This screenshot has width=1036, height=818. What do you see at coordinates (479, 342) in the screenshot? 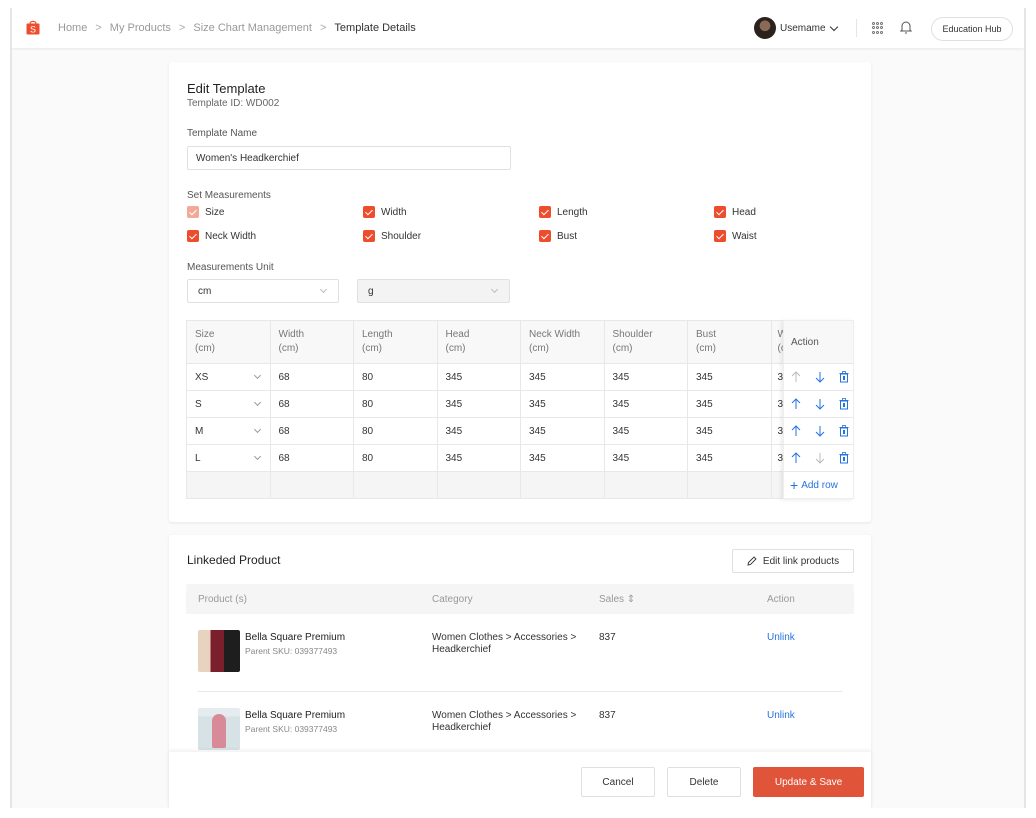
I see `column-header: Head (cm)` at bounding box center [479, 342].